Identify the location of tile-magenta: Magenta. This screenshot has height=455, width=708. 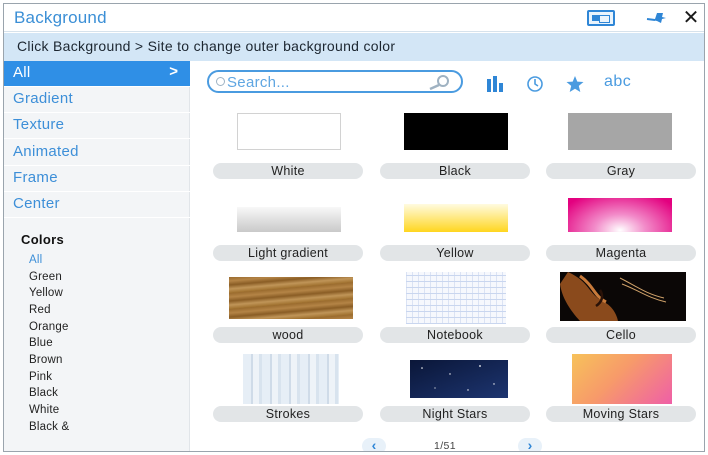
(621, 233).